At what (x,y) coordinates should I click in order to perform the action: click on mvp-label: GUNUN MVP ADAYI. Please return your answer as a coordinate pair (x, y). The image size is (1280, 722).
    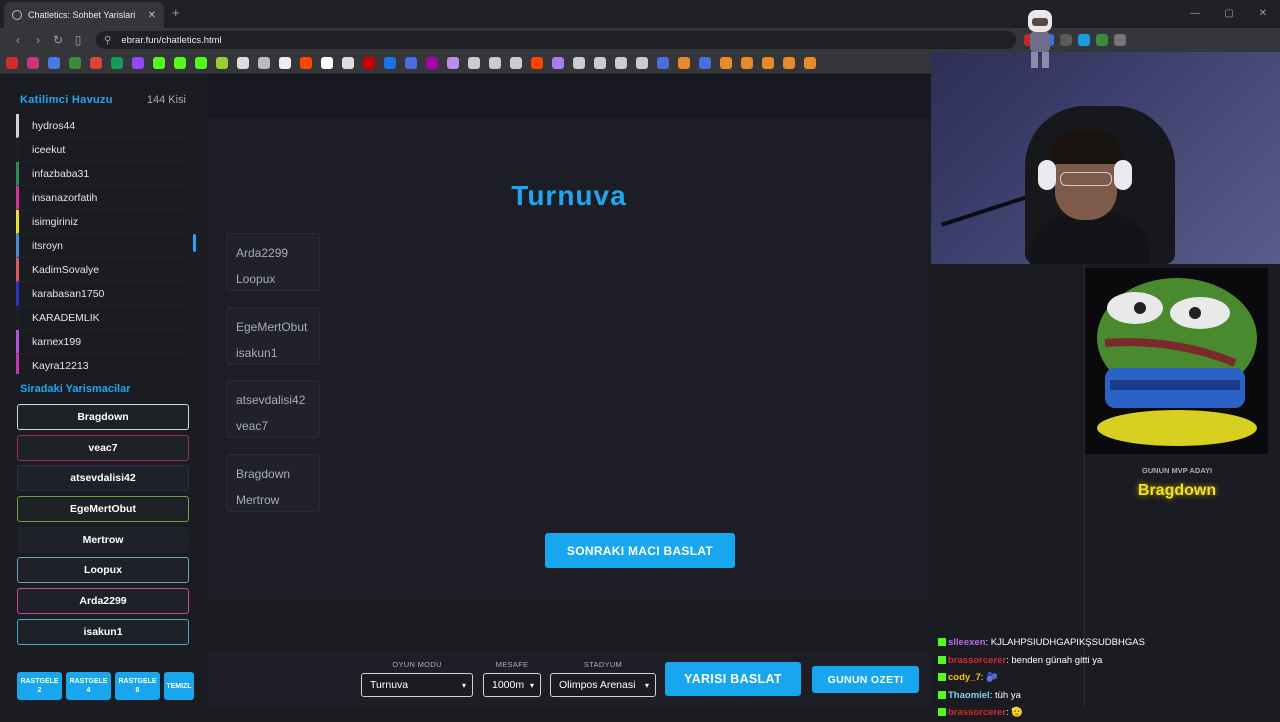
    Looking at the image, I should click on (1177, 470).